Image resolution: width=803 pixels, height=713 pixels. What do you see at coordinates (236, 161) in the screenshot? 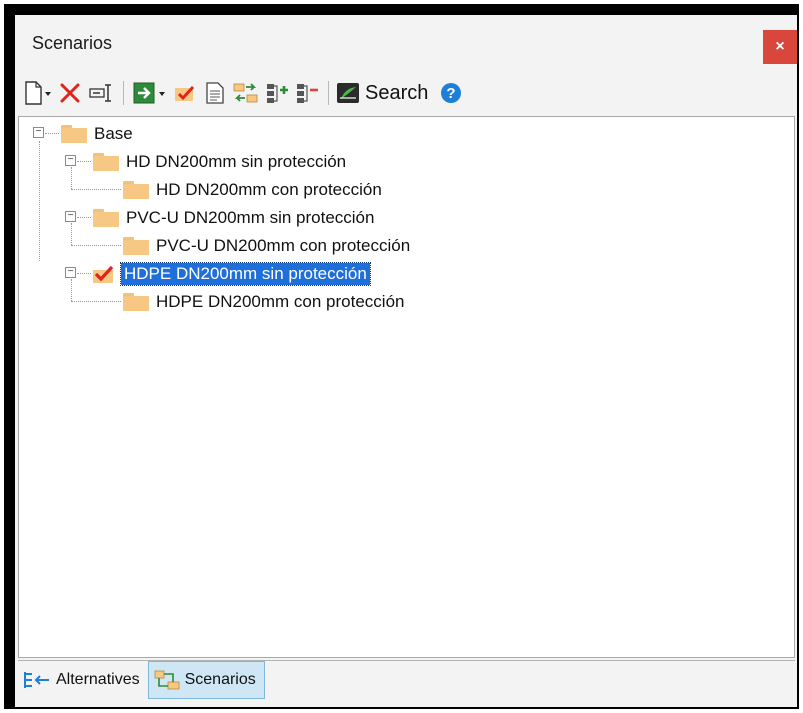
I see `tree-node-label: HD DN200mm sin protección` at bounding box center [236, 161].